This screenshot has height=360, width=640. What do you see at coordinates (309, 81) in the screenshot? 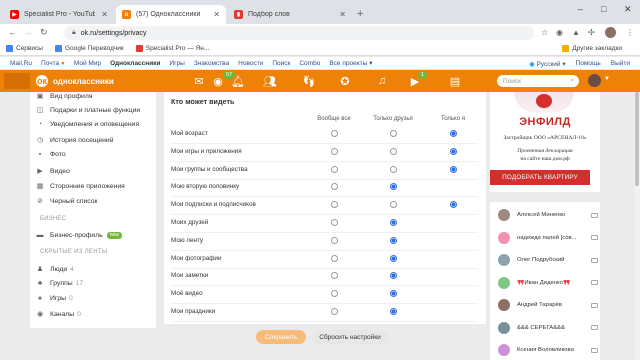
I see `guests-icon: 👣︎` at bounding box center [309, 81].